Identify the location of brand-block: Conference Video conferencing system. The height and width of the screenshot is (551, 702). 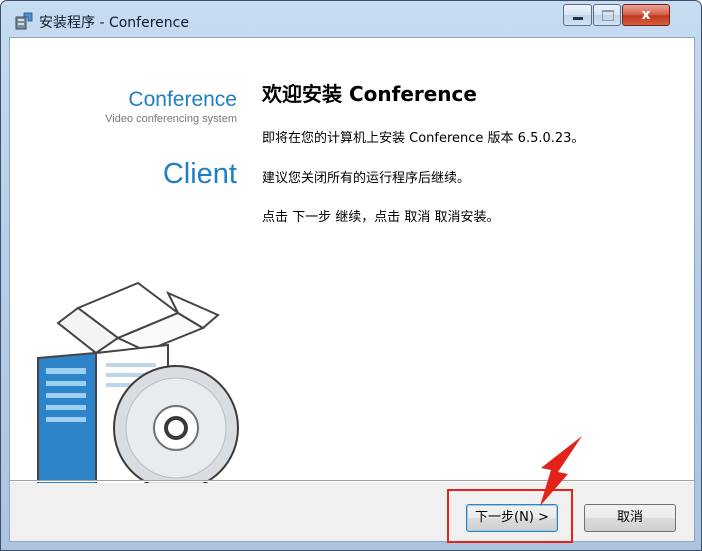
(171, 107).